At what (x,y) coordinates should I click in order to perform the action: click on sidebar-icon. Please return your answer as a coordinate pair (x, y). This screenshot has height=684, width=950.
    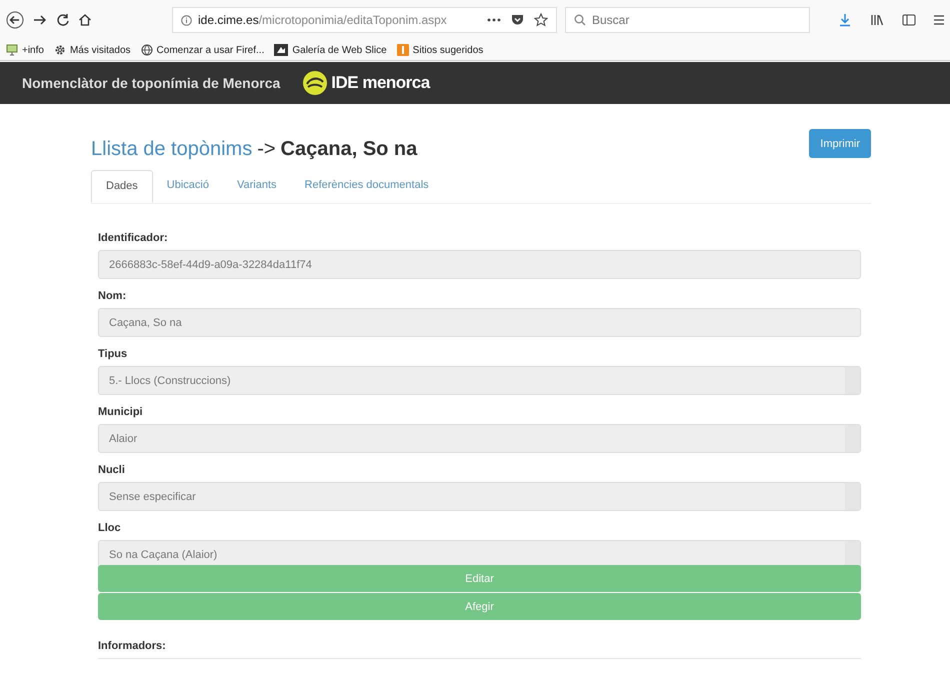
    Looking at the image, I should click on (909, 20).